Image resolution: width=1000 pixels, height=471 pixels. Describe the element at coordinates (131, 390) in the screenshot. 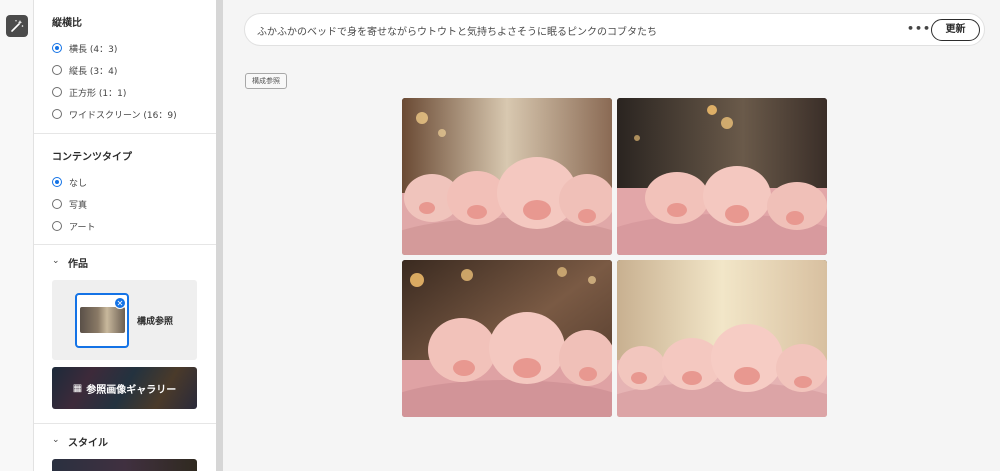

I see `gallery-label: 参照画像ギャラリー` at that location.